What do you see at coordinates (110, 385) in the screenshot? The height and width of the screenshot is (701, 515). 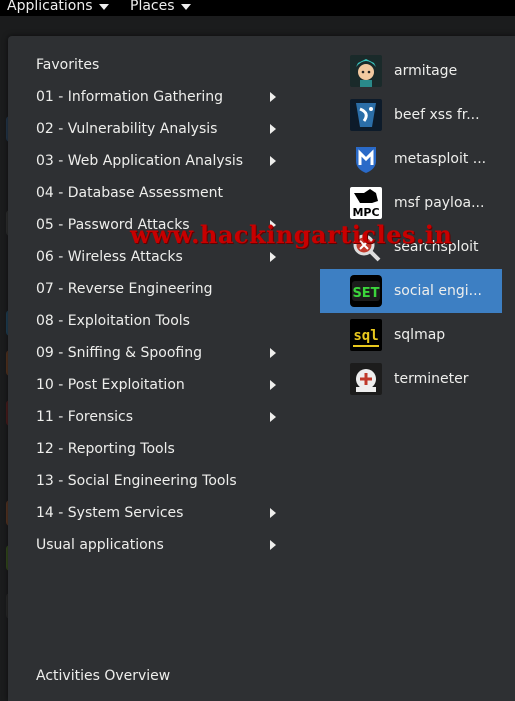 I see `category-item: 10 - Post Exploitation` at bounding box center [110, 385].